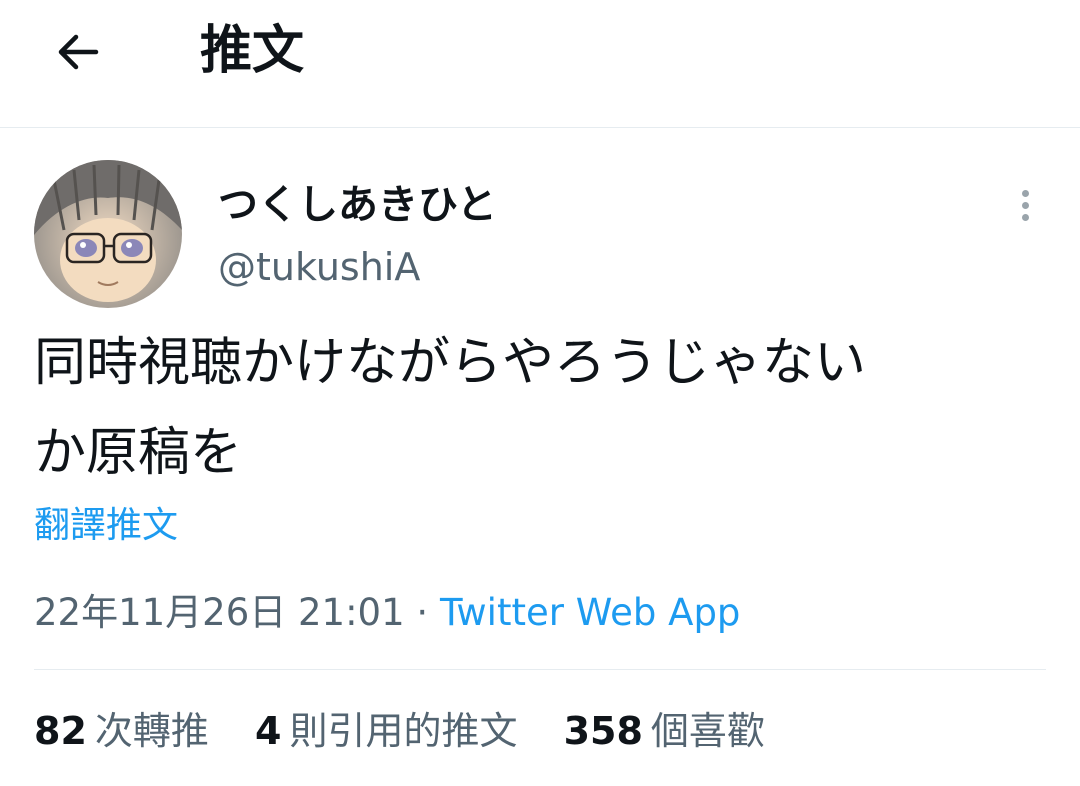 This screenshot has width=1080, height=786. I want to click on translate-tweet-link: 翻譯推文, so click(106, 526).